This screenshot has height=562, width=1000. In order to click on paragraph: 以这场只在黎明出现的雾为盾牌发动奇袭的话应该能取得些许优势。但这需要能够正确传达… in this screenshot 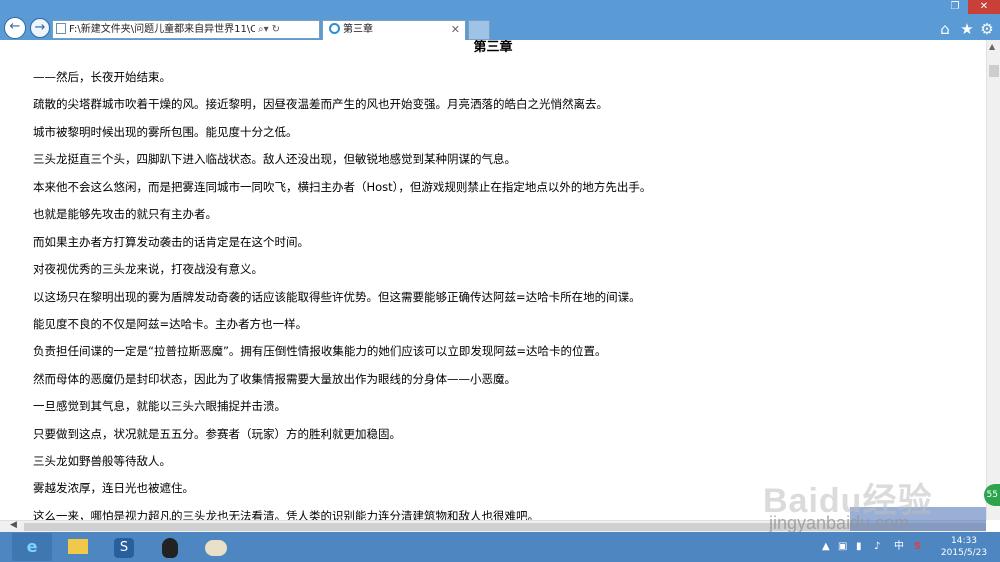, I will do `click(337, 297)`.